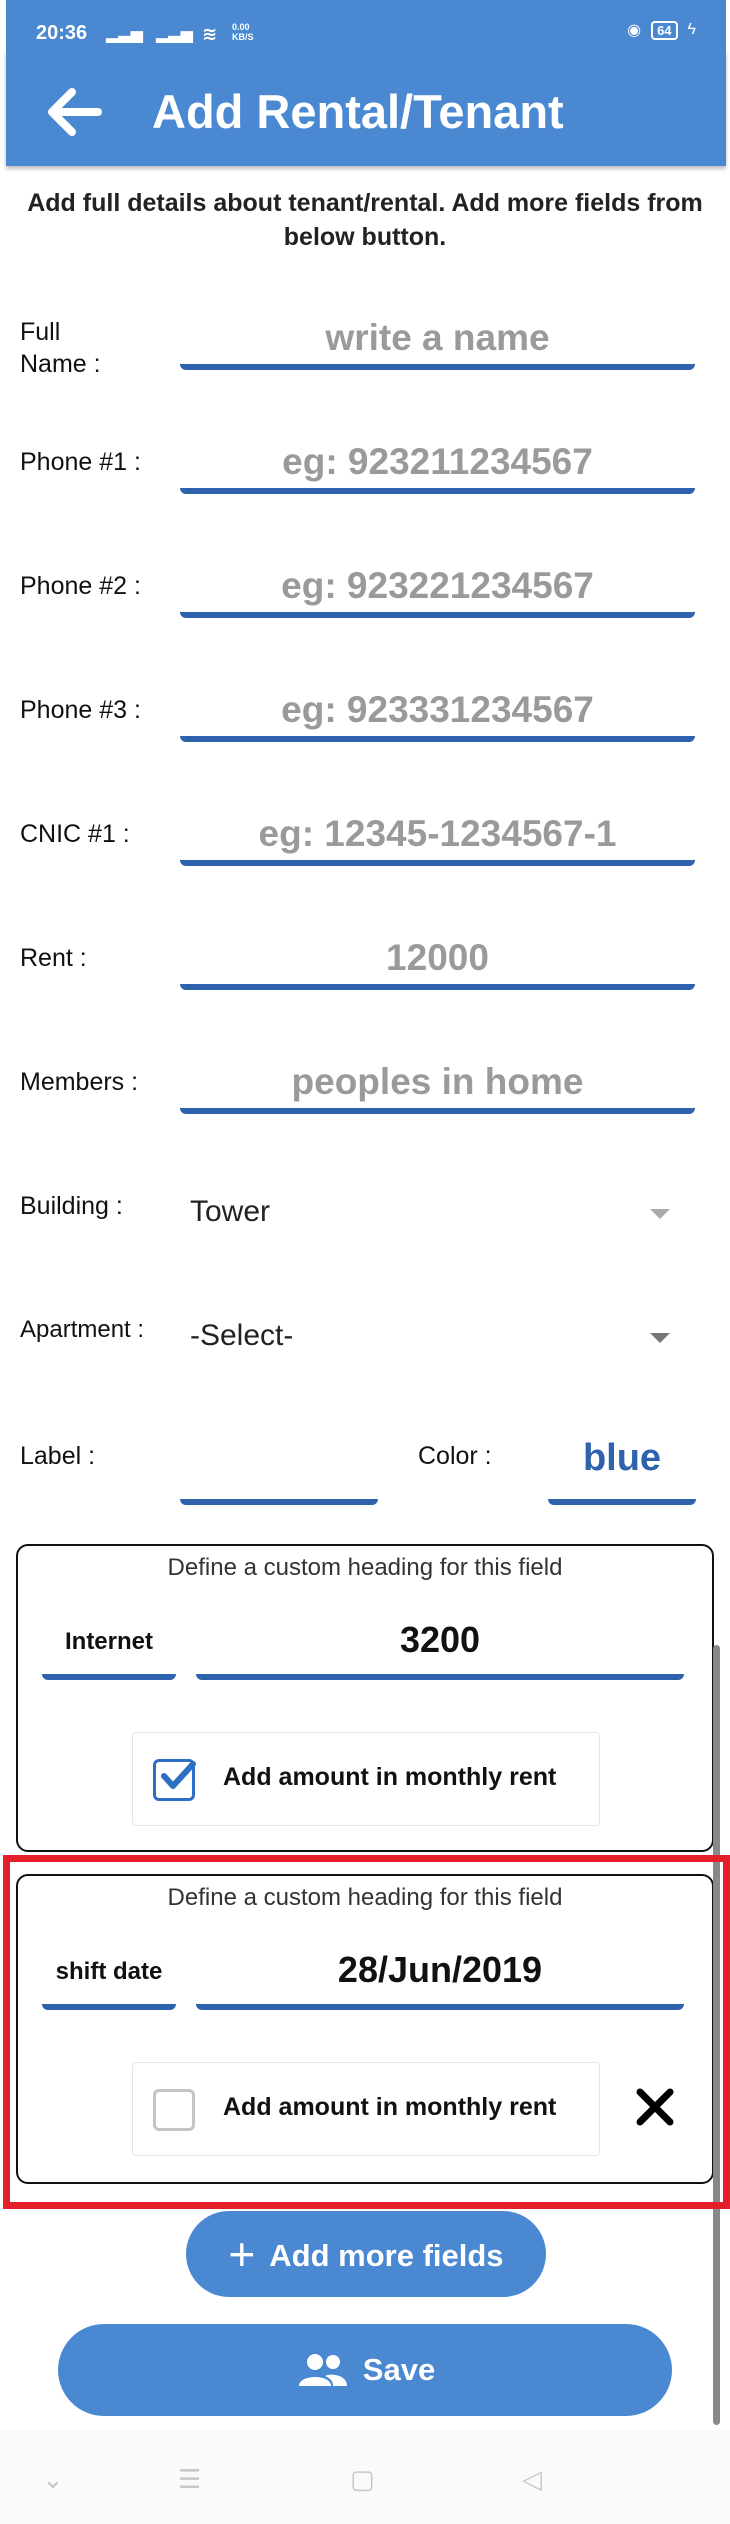  I want to click on signal-icon: ▂▃▅, so click(124, 34).